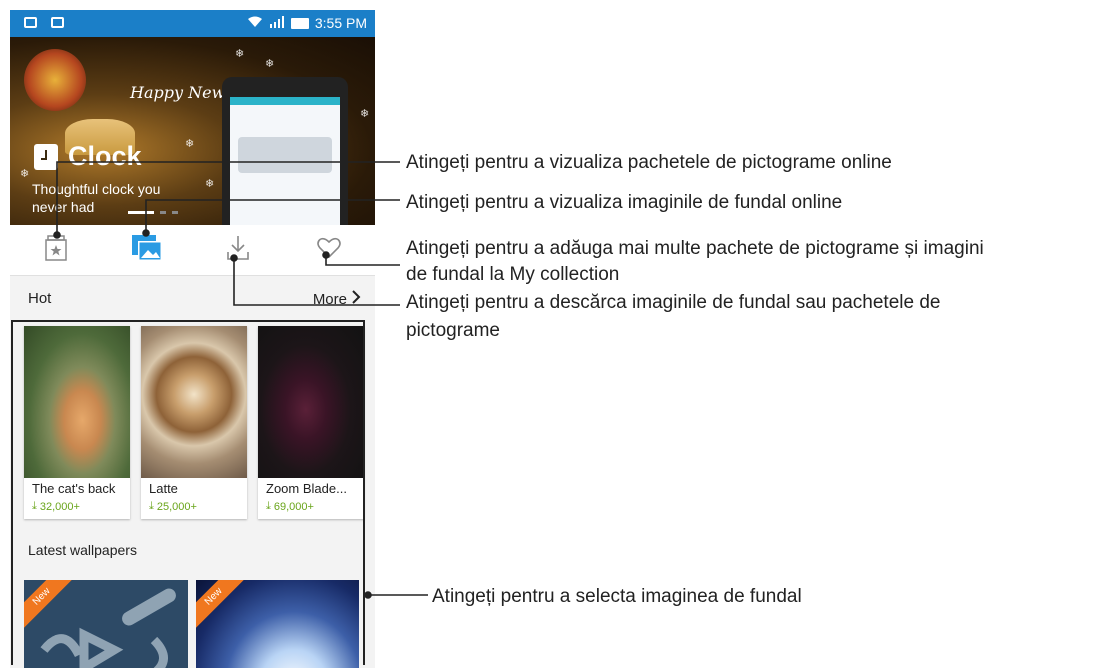 The width and height of the screenshot is (1109, 668). What do you see at coordinates (277, 23) in the screenshot?
I see `signal-icon` at bounding box center [277, 23].